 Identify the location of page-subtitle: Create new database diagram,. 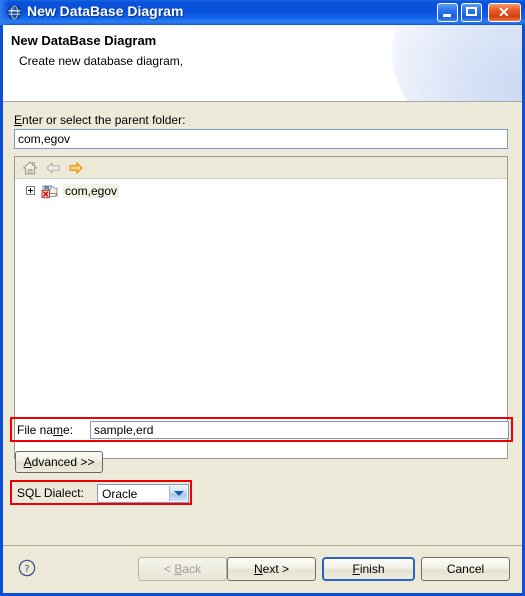
(101, 61).